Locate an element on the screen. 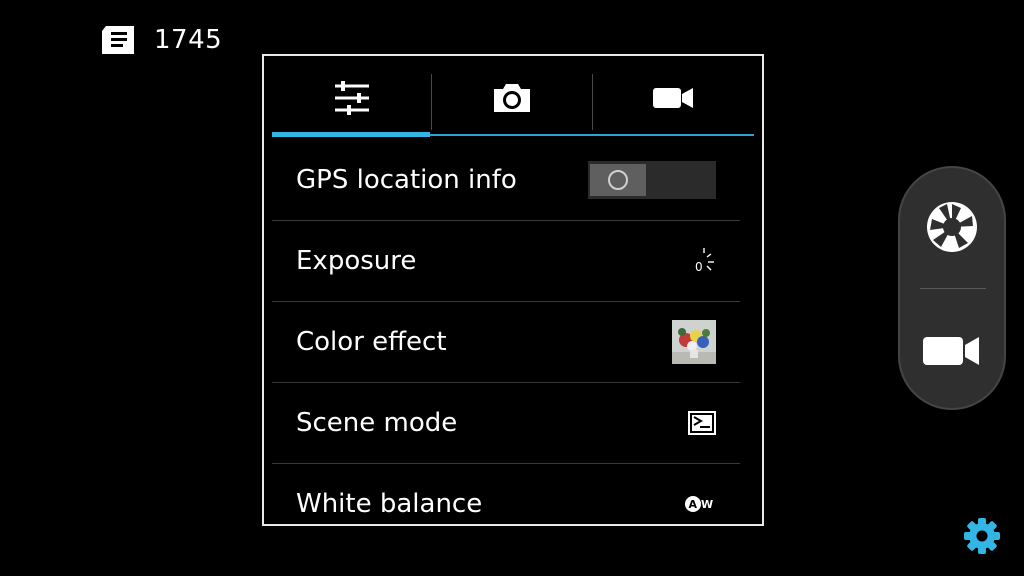 The height and width of the screenshot is (576, 1024). toggle-knob is located at coordinates (618, 180).